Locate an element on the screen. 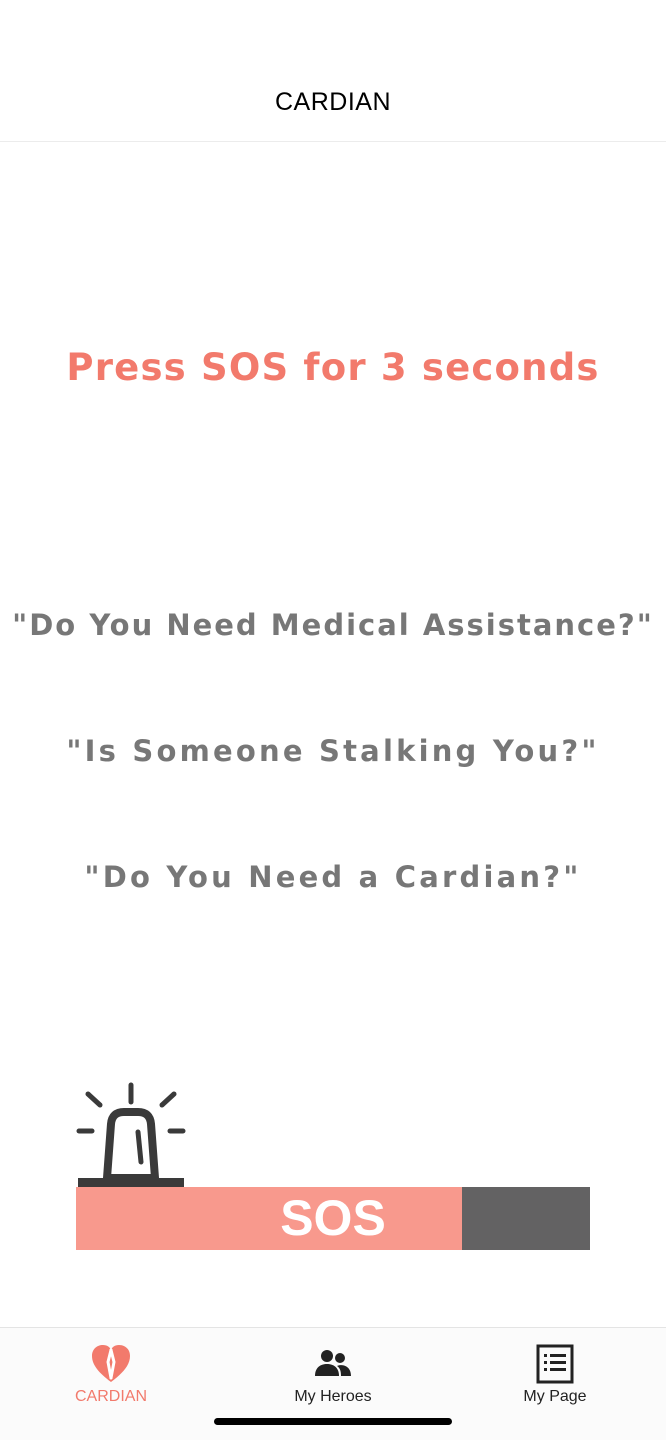 This screenshot has width=666, height=1440. tab-my-page: My Page is located at coordinates (555, 1373).